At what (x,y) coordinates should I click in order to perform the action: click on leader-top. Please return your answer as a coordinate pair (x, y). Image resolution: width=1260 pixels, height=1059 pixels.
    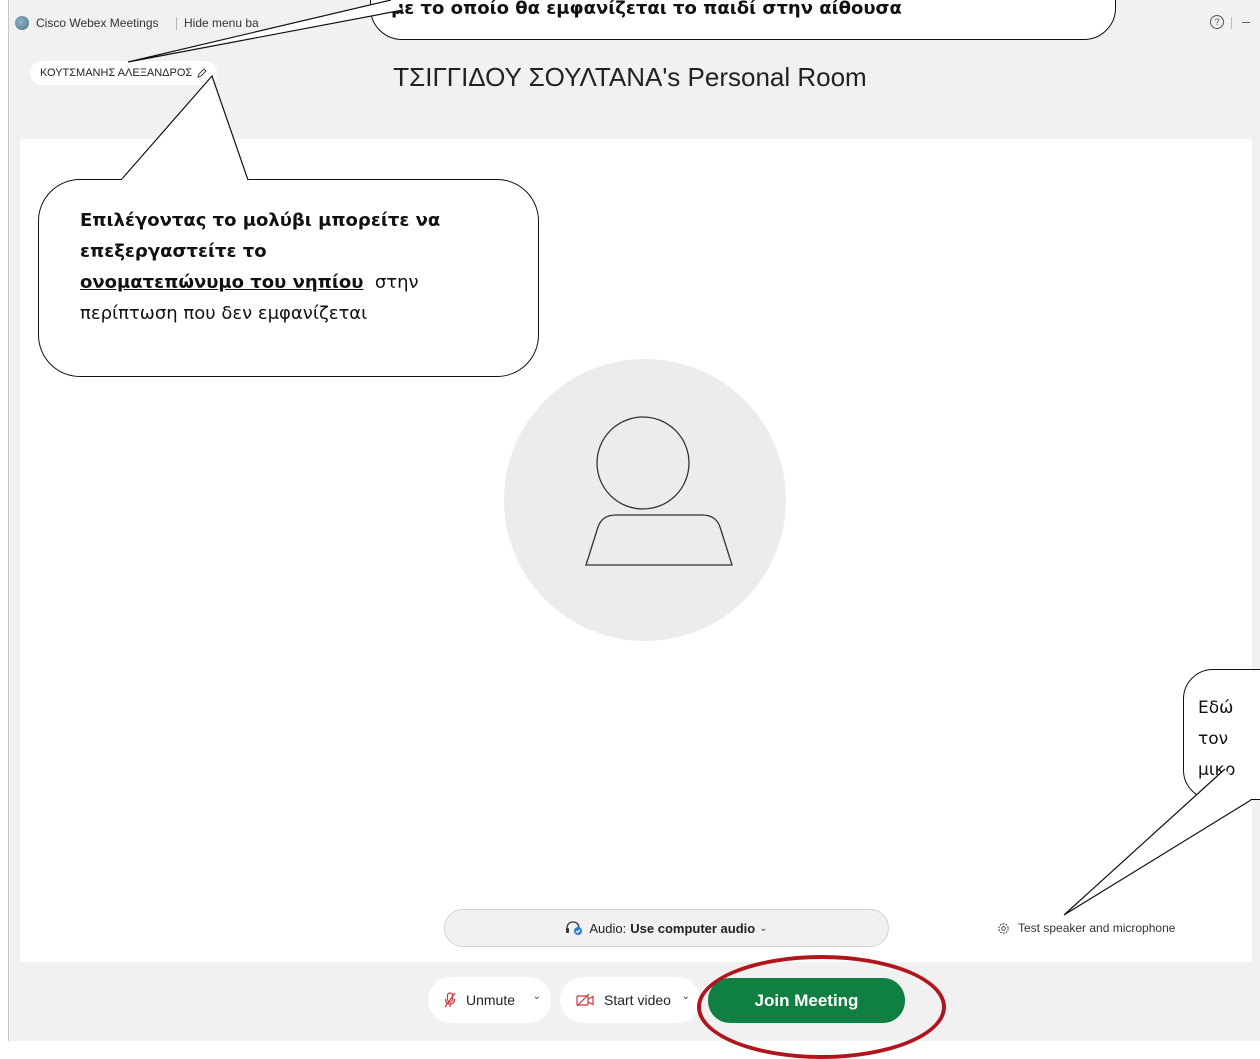
    Looking at the image, I should click on (265, 31).